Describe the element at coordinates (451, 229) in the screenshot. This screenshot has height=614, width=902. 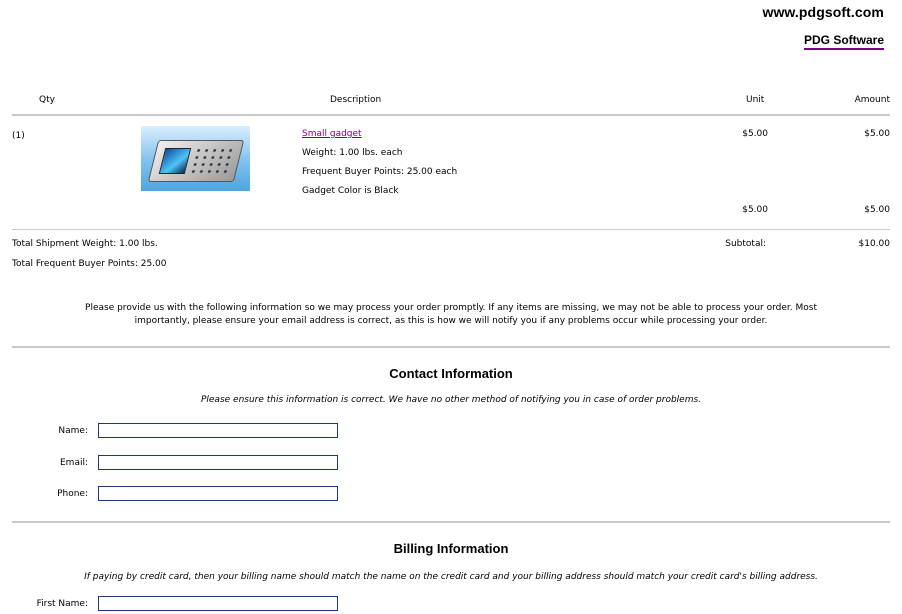
I see `items-divider` at that location.